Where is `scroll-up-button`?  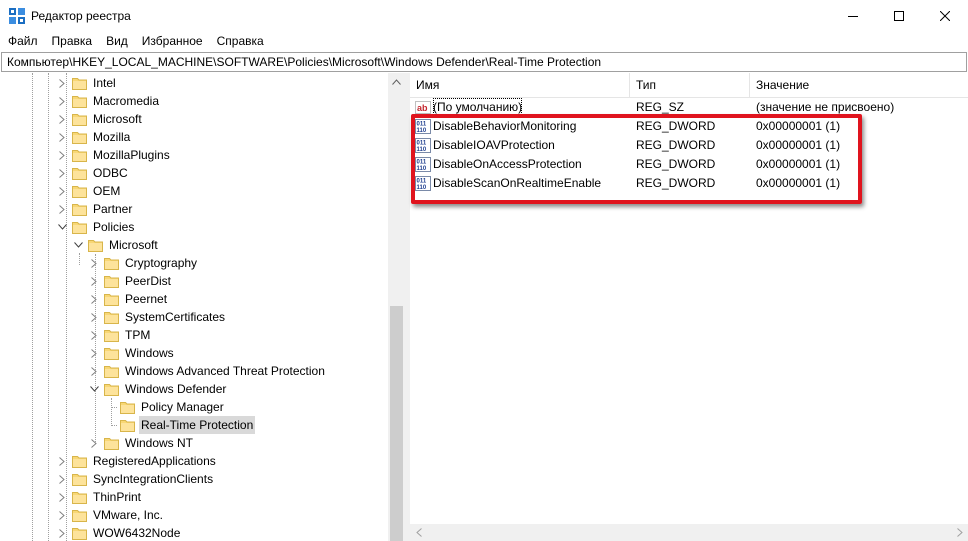 scroll-up-button is located at coordinates (396, 81).